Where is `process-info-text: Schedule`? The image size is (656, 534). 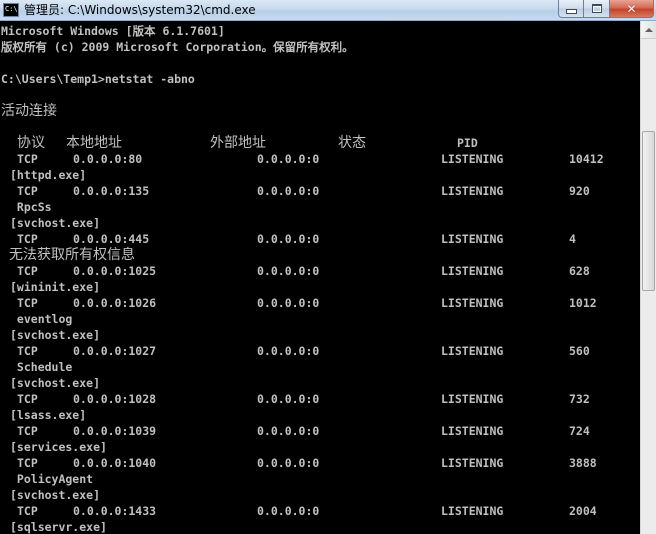
process-info-text: Schedule is located at coordinates (41, 367).